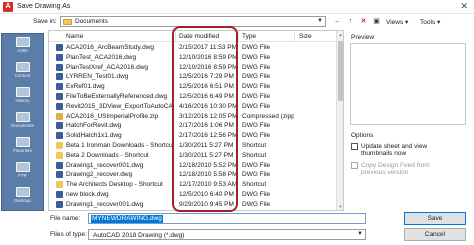 This screenshot has width=474, height=245. I want to click on place-label: A360, so click(22, 50).